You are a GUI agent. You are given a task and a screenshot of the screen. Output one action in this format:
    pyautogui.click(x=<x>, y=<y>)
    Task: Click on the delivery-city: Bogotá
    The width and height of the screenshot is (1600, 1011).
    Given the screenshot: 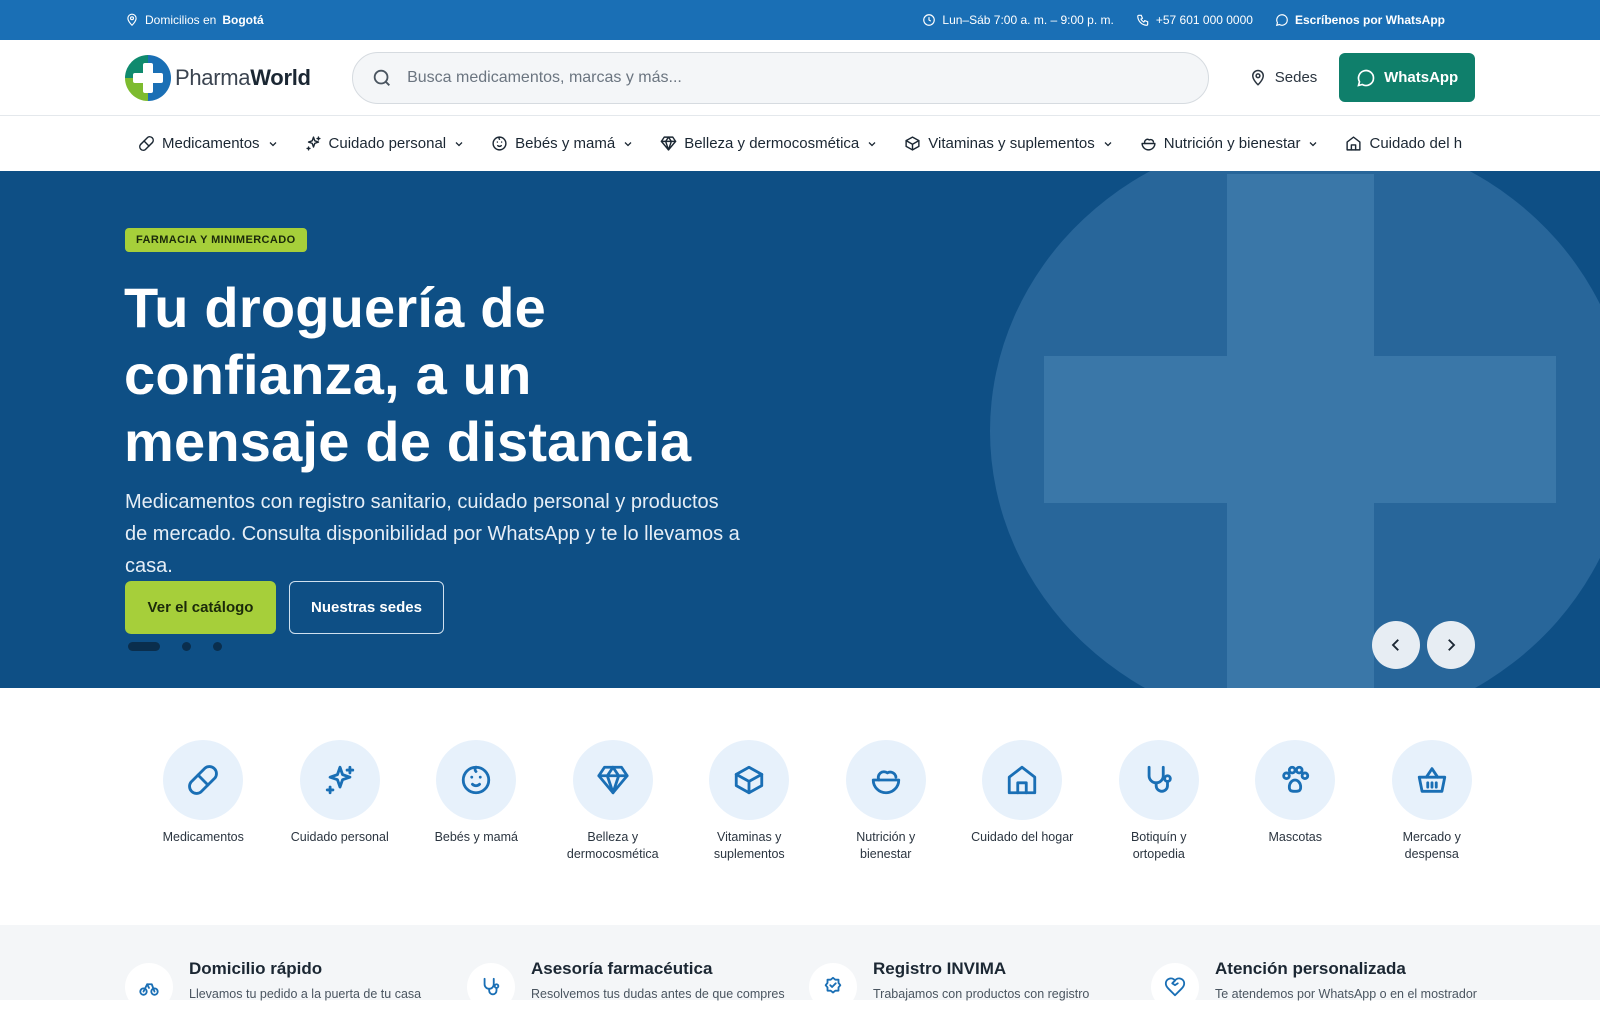 What is the action you would take?
    pyautogui.click(x=243, y=20)
    